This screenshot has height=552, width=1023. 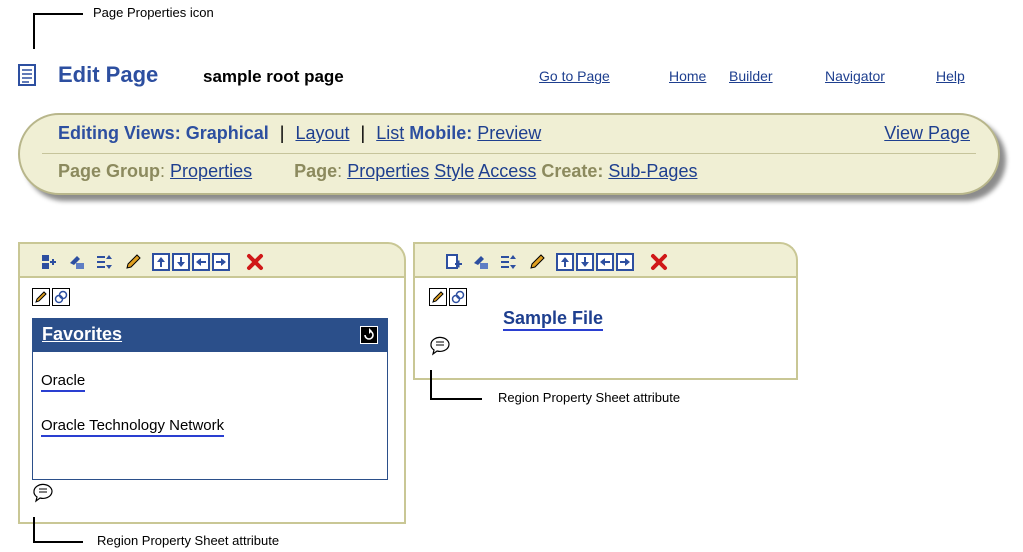 I want to click on tab-list: List, so click(x=390, y=133).